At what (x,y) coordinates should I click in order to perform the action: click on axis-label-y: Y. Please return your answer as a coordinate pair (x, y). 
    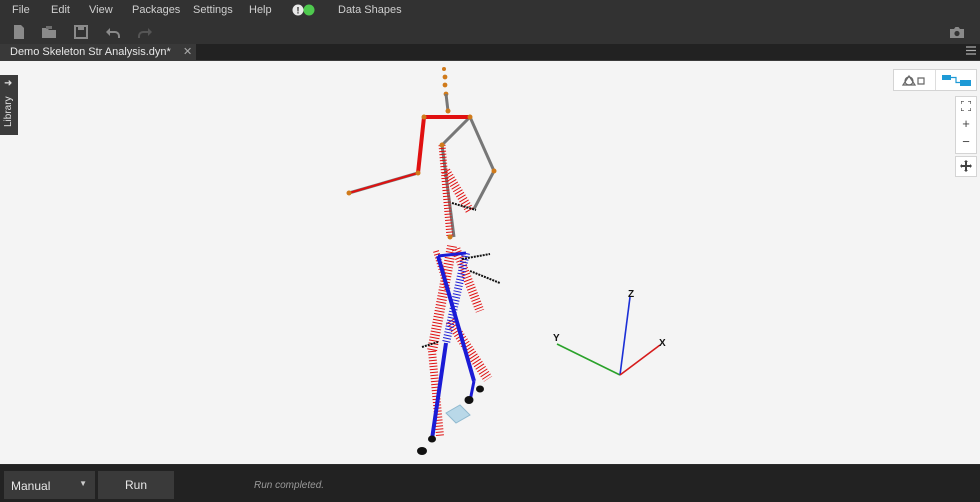
    Looking at the image, I should click on (556, 338).